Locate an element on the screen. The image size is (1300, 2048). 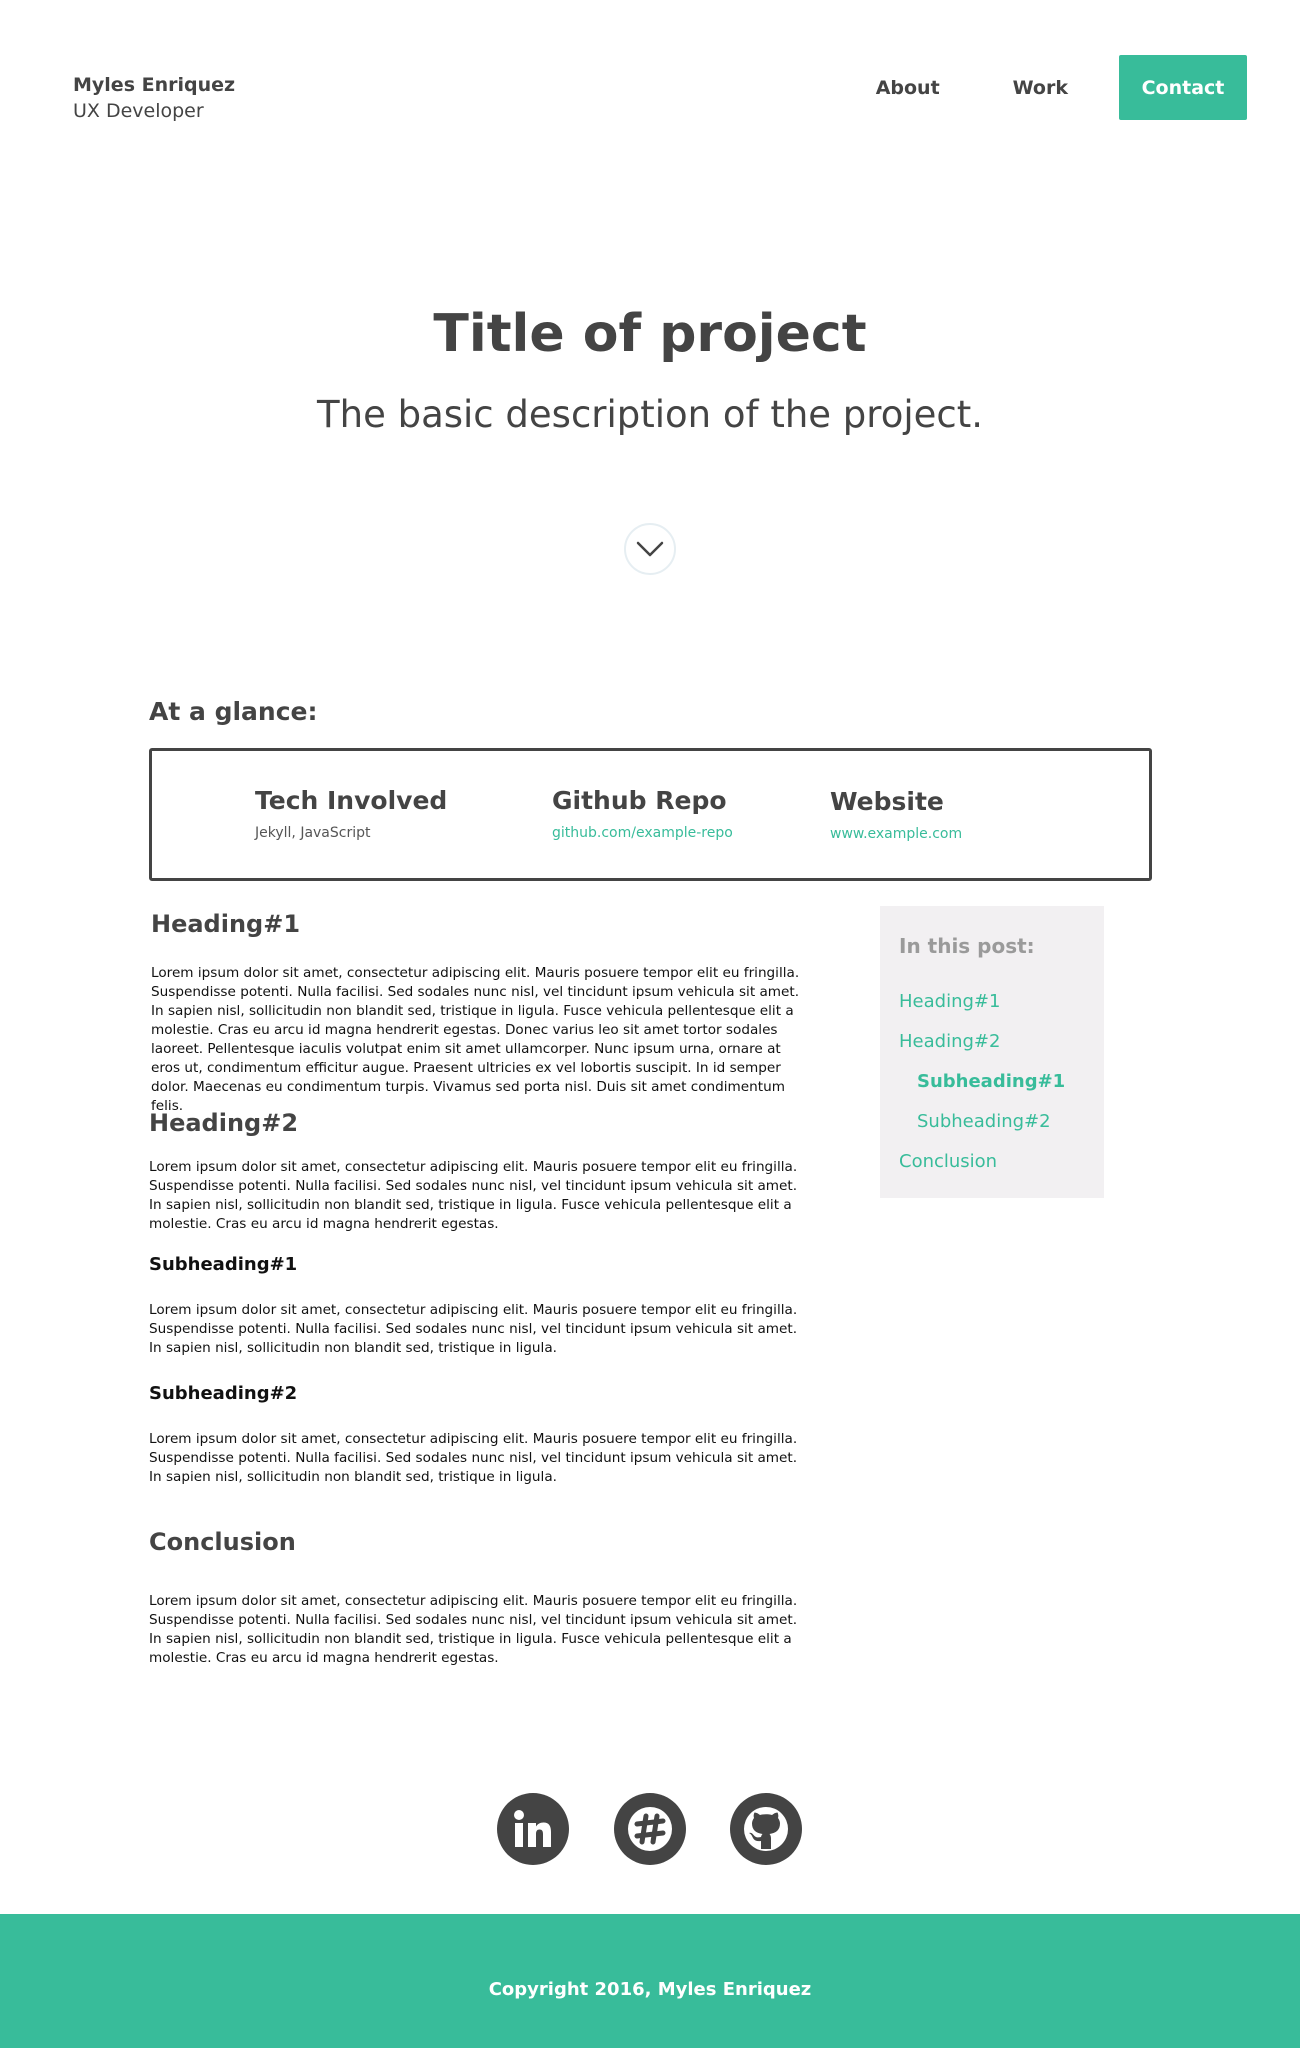
footer: Copyright 2016, Myles Enriquez is located at coordinates (650, 1981).